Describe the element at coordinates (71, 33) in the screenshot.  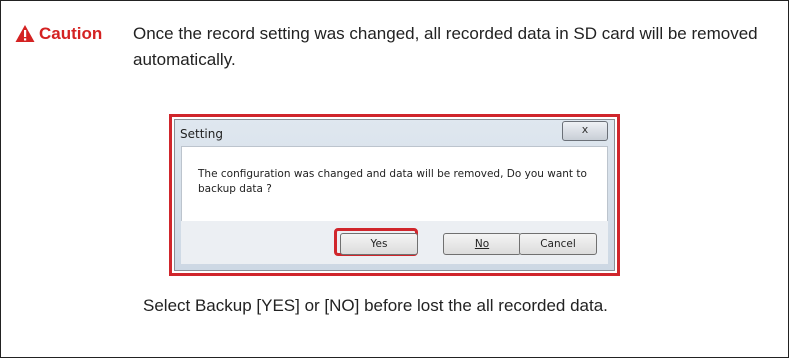
I see `caution-label: Caution` at that location.